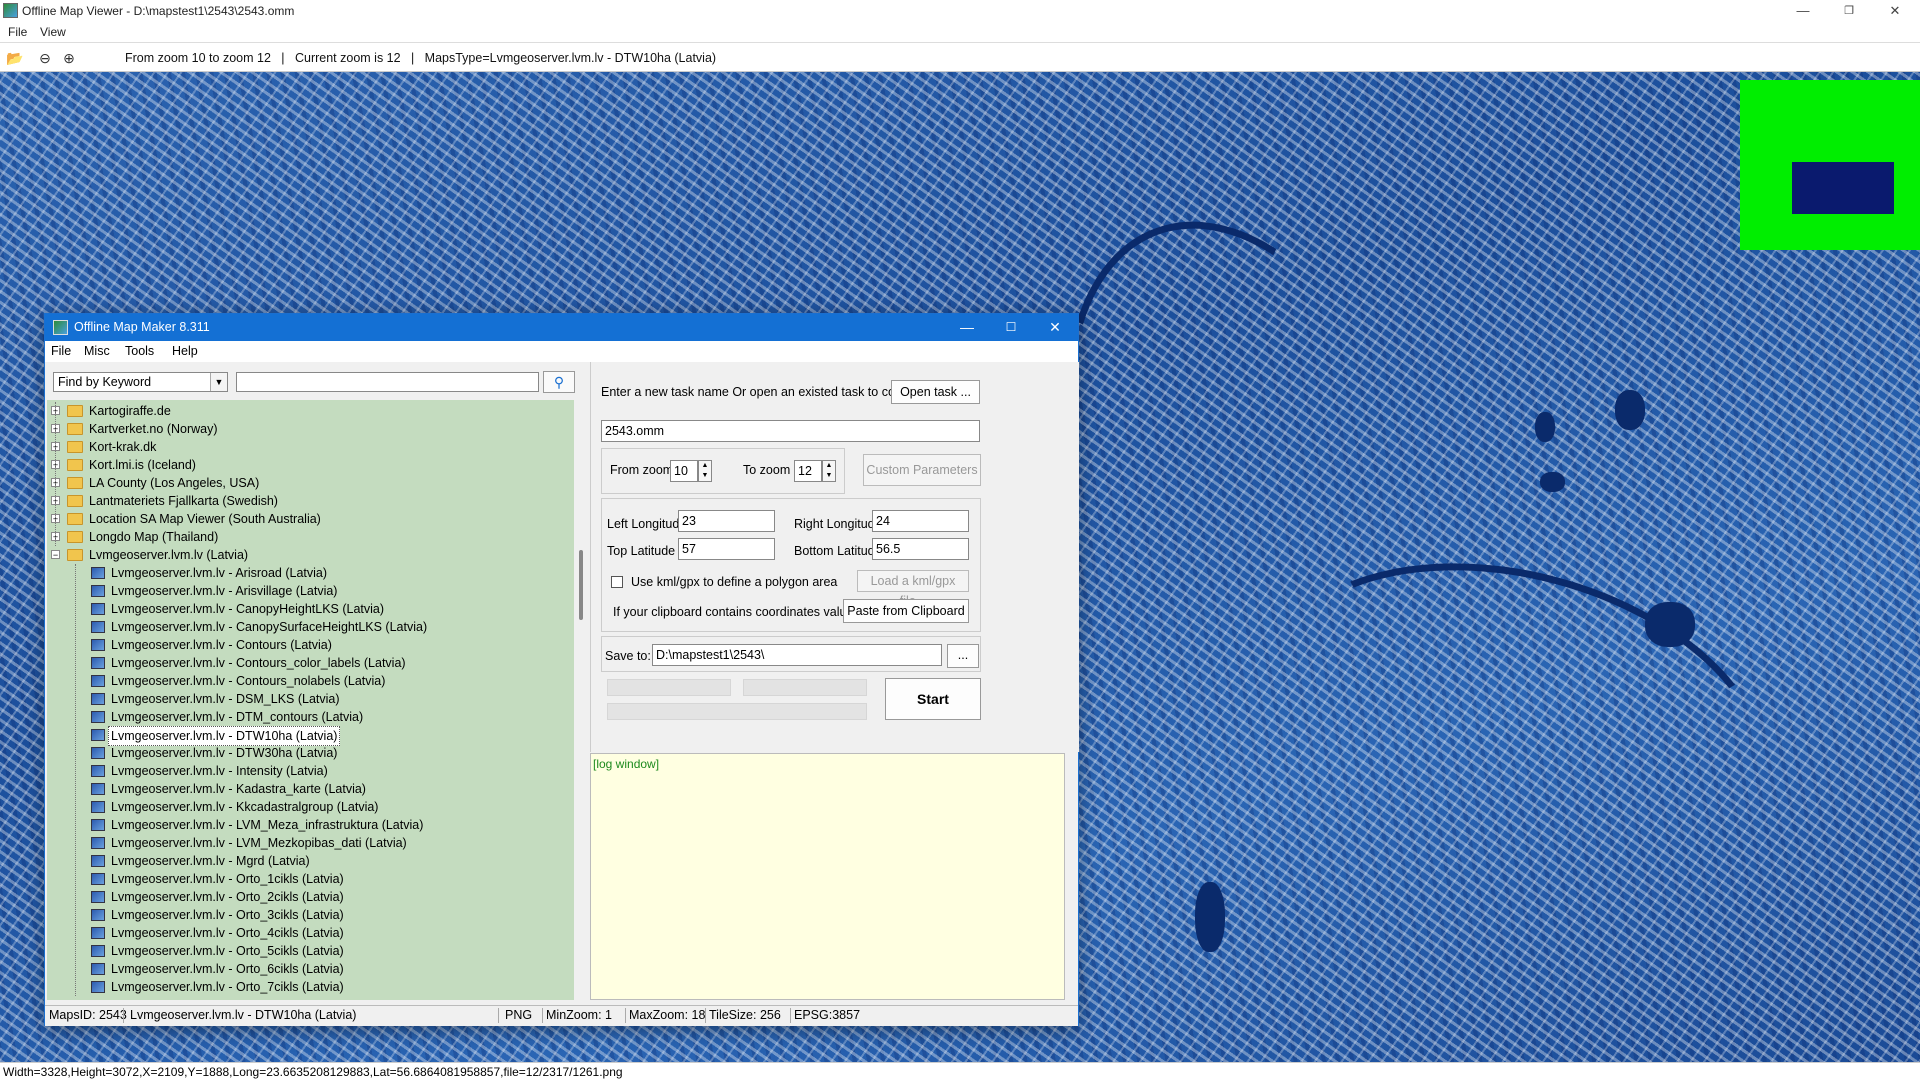  I want to click on menu-help: Help, so click(185, 351).